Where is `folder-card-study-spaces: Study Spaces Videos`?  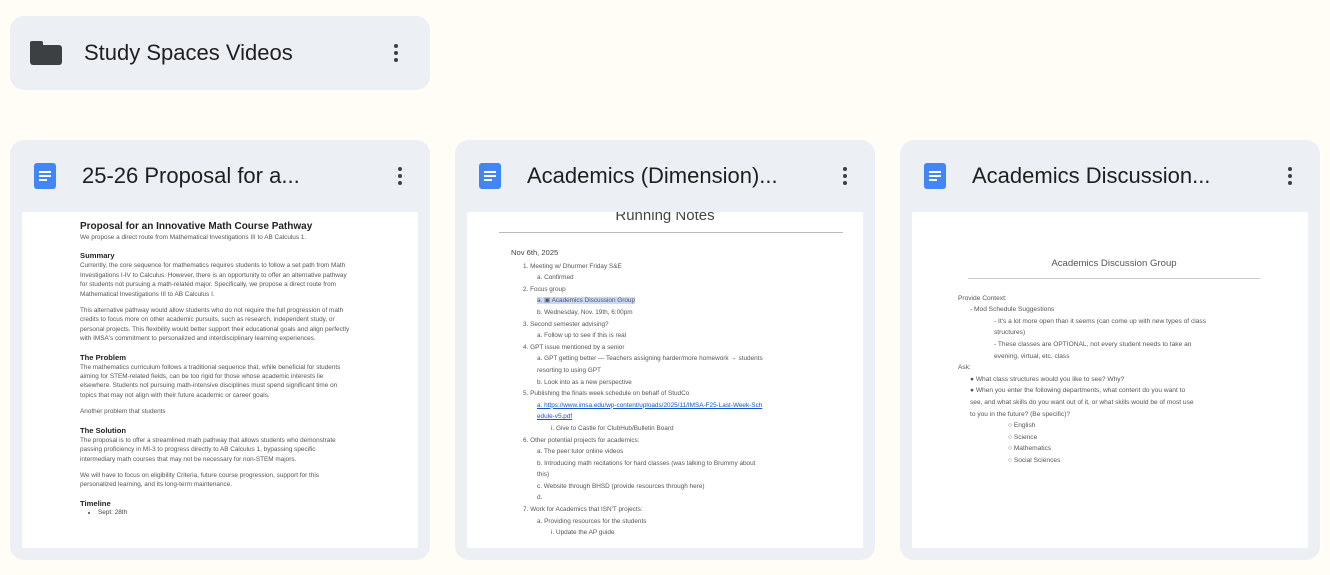 folder-card-study-spaces: Study Spaces Videos is located at coordinates (220, 53).